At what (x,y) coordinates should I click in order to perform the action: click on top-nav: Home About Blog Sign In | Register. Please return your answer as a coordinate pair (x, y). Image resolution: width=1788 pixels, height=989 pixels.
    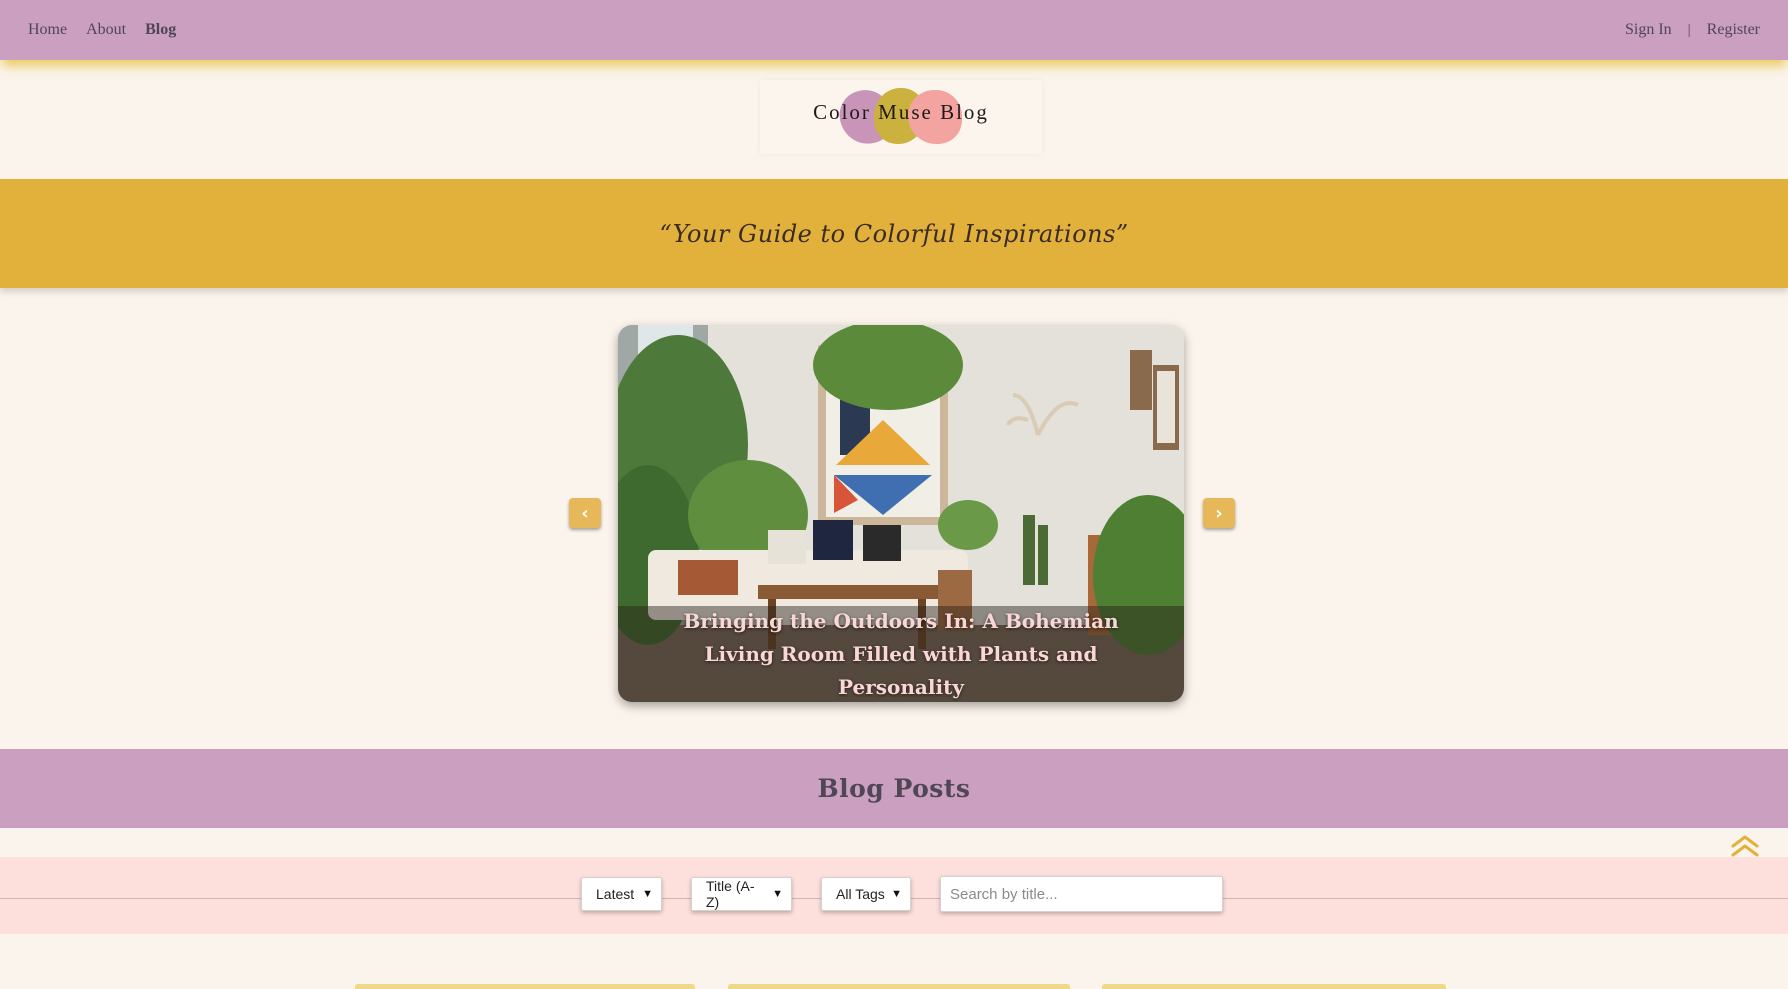
    Looking at the image, I should click on (894, 30).